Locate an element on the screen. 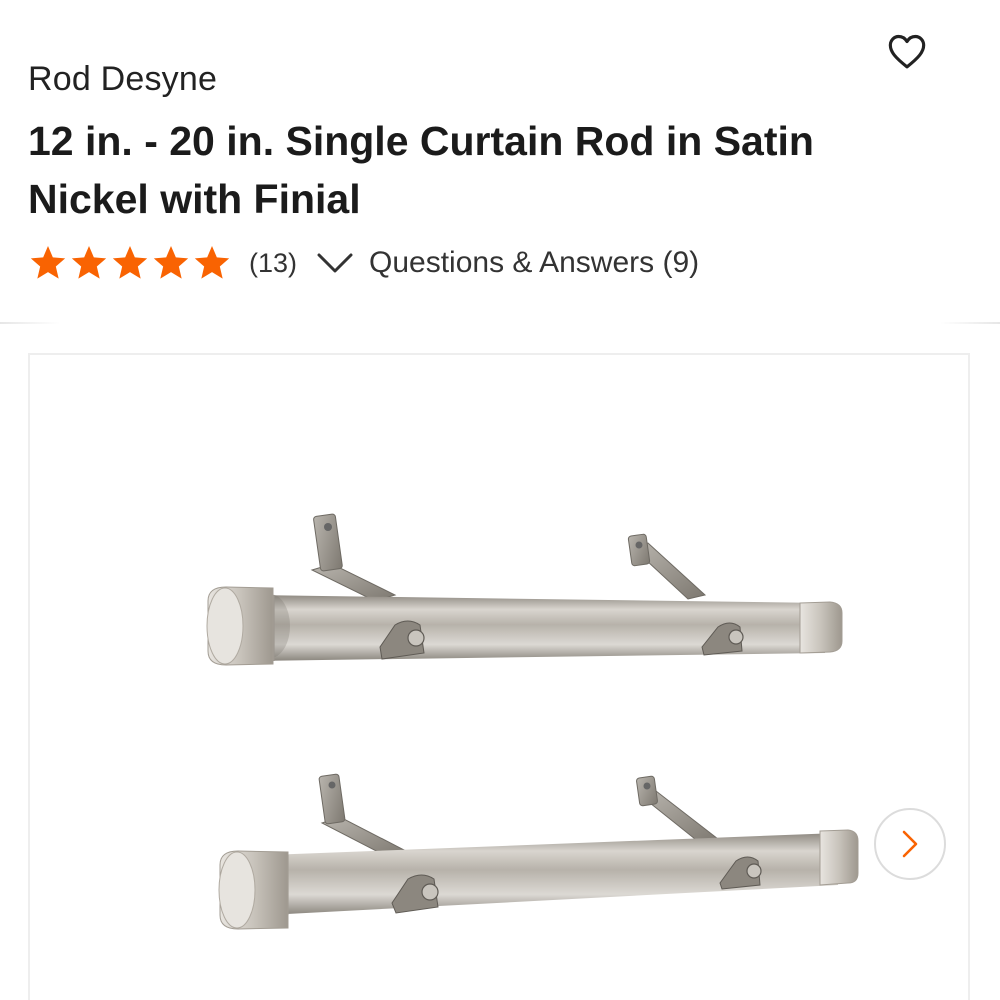 Image resolution: width=1000 pixels, height=1000 pixels. curtain-rod-upper is located at coordinates (524, 589).